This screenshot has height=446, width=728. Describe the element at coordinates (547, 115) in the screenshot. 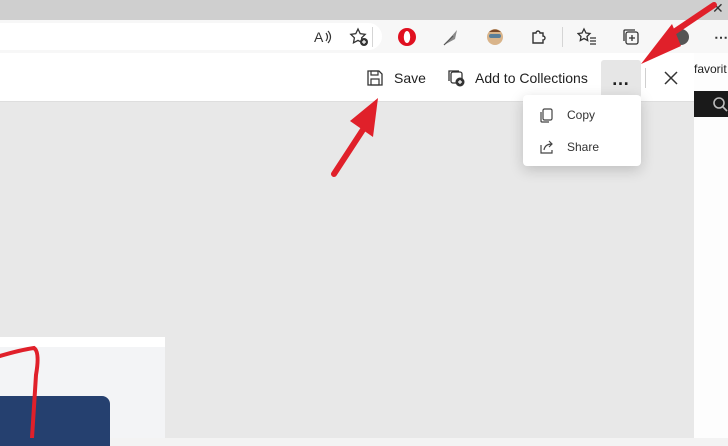

I see `copy-icon` at that location.